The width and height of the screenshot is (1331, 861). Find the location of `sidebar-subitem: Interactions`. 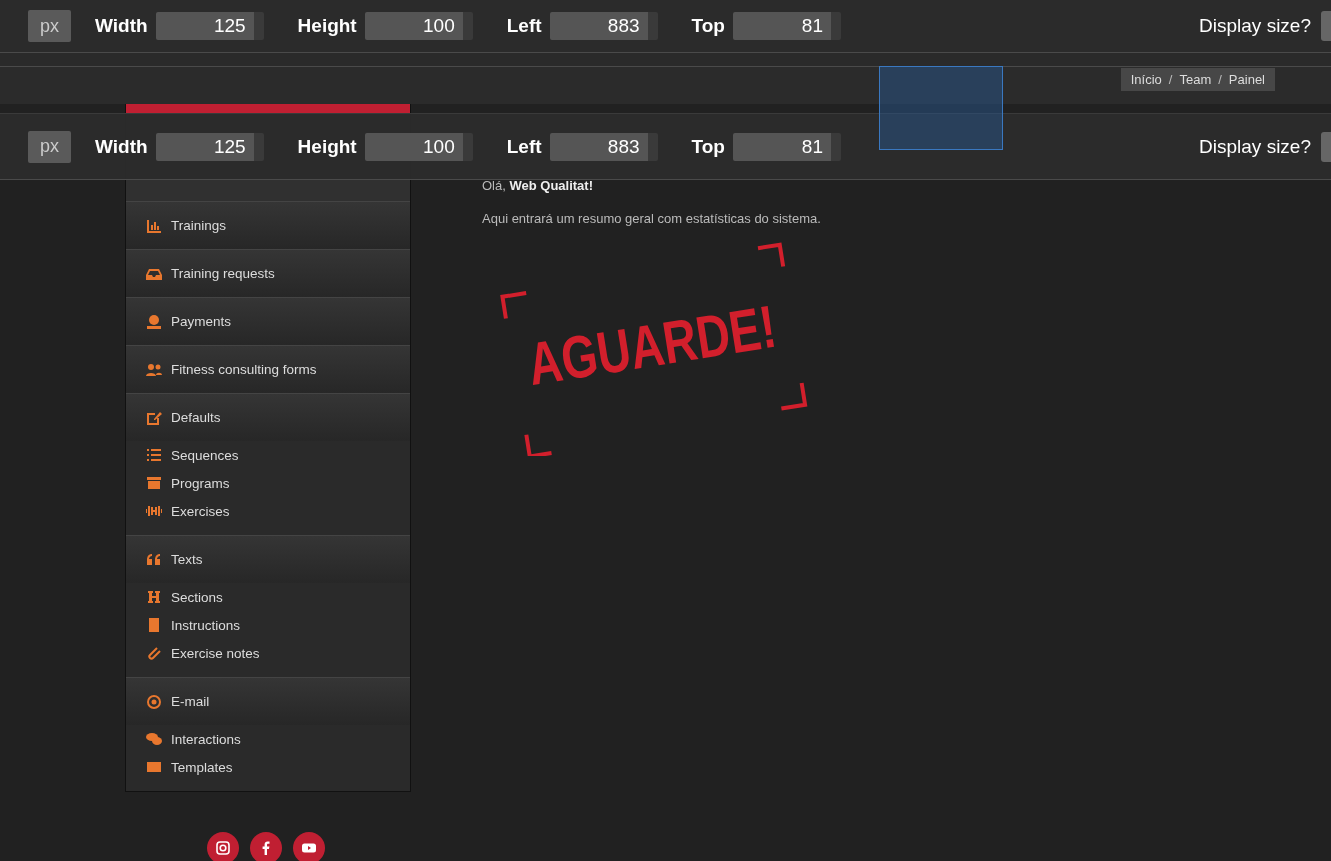

sidebar-subitem: Interactions is located at coordinates (268, 739).